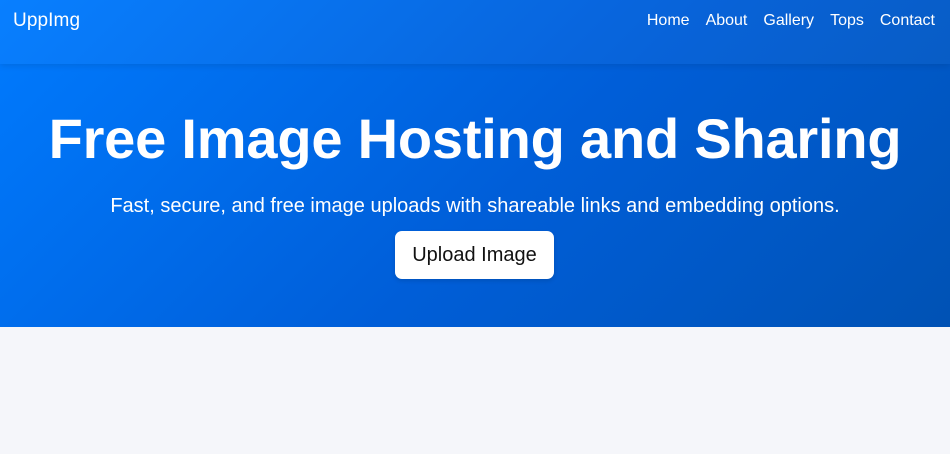 The image size is (950, 454). Describe the element at coordinates (727, 21) in the screenshot. I see `nav-link-about: About` at that location.